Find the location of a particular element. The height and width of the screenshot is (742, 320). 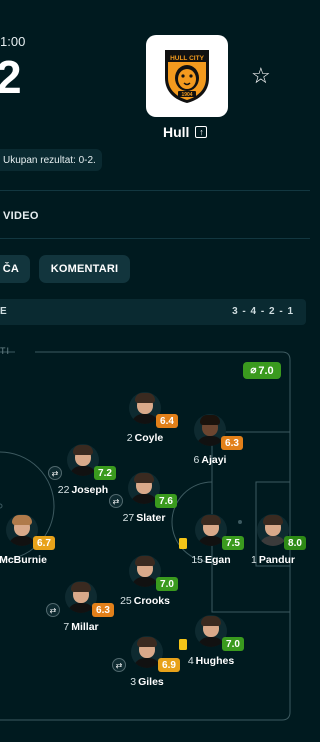

player-mcburnie: 6.7 McBurnie is located at coordinates (28, 544).